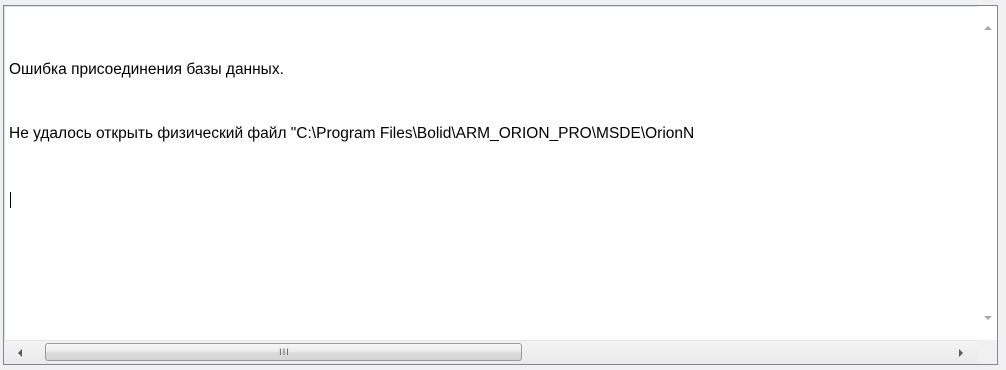 This screenshot has height=370, width=1006. I want to click on horizontal-scroll-thumb: III, so click(283, 352).